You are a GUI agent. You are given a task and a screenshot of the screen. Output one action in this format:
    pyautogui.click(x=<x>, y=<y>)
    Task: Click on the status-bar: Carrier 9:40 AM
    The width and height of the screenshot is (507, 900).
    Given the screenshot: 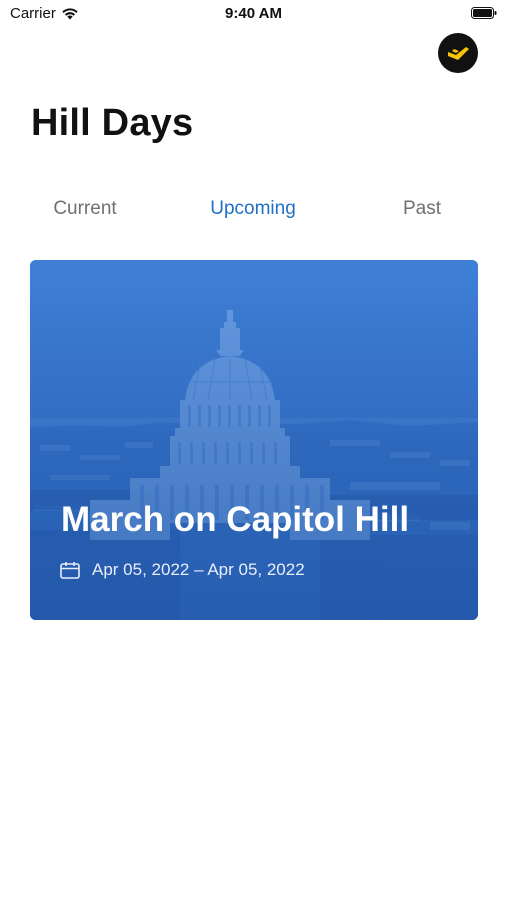 What is the action you would take?
    pyautogui.click(x=253, y=14)
    